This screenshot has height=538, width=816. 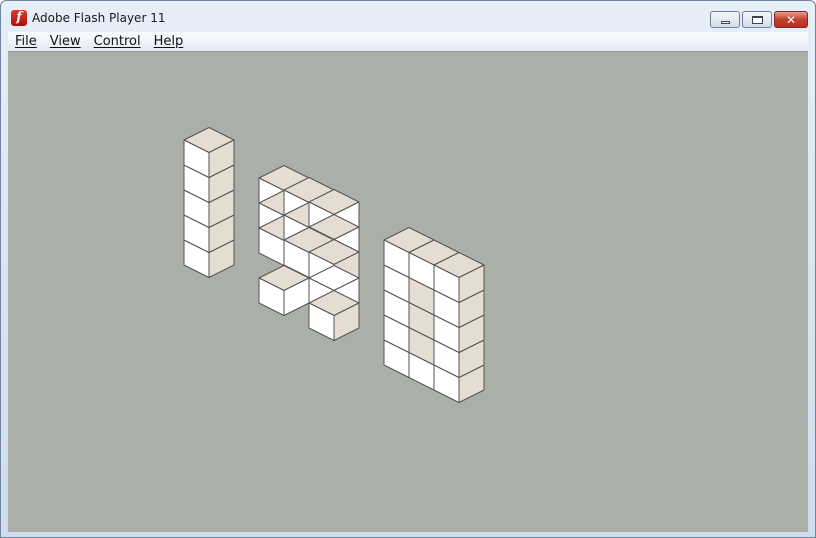 I want to click on minimize-button, so click(x=725, y=19).